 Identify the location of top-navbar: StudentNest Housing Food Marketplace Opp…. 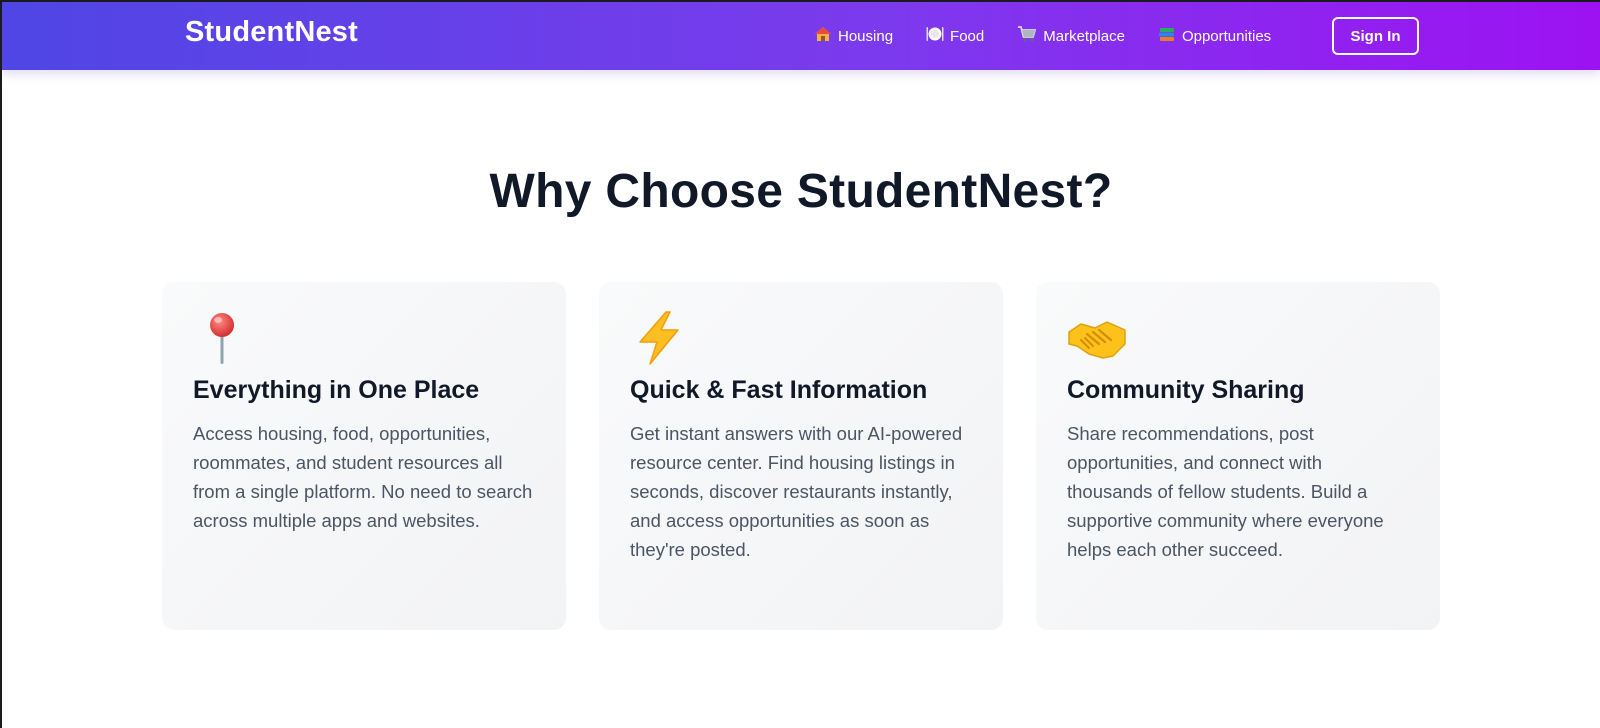
(801, 36).